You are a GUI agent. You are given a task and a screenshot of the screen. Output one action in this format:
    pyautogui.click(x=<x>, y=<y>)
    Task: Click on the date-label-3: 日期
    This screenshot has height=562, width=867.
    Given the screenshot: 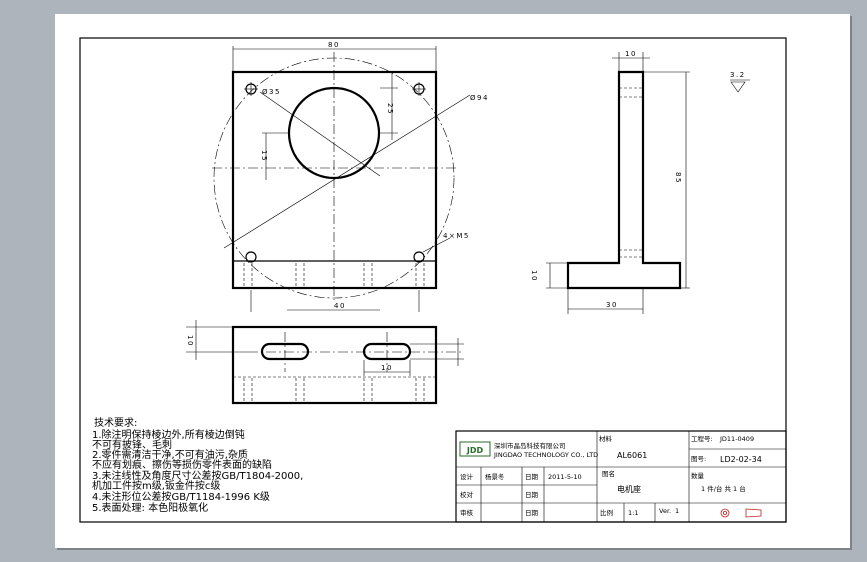 What is the action you would take?
    pyautogui.click(x=532, y=513)
    